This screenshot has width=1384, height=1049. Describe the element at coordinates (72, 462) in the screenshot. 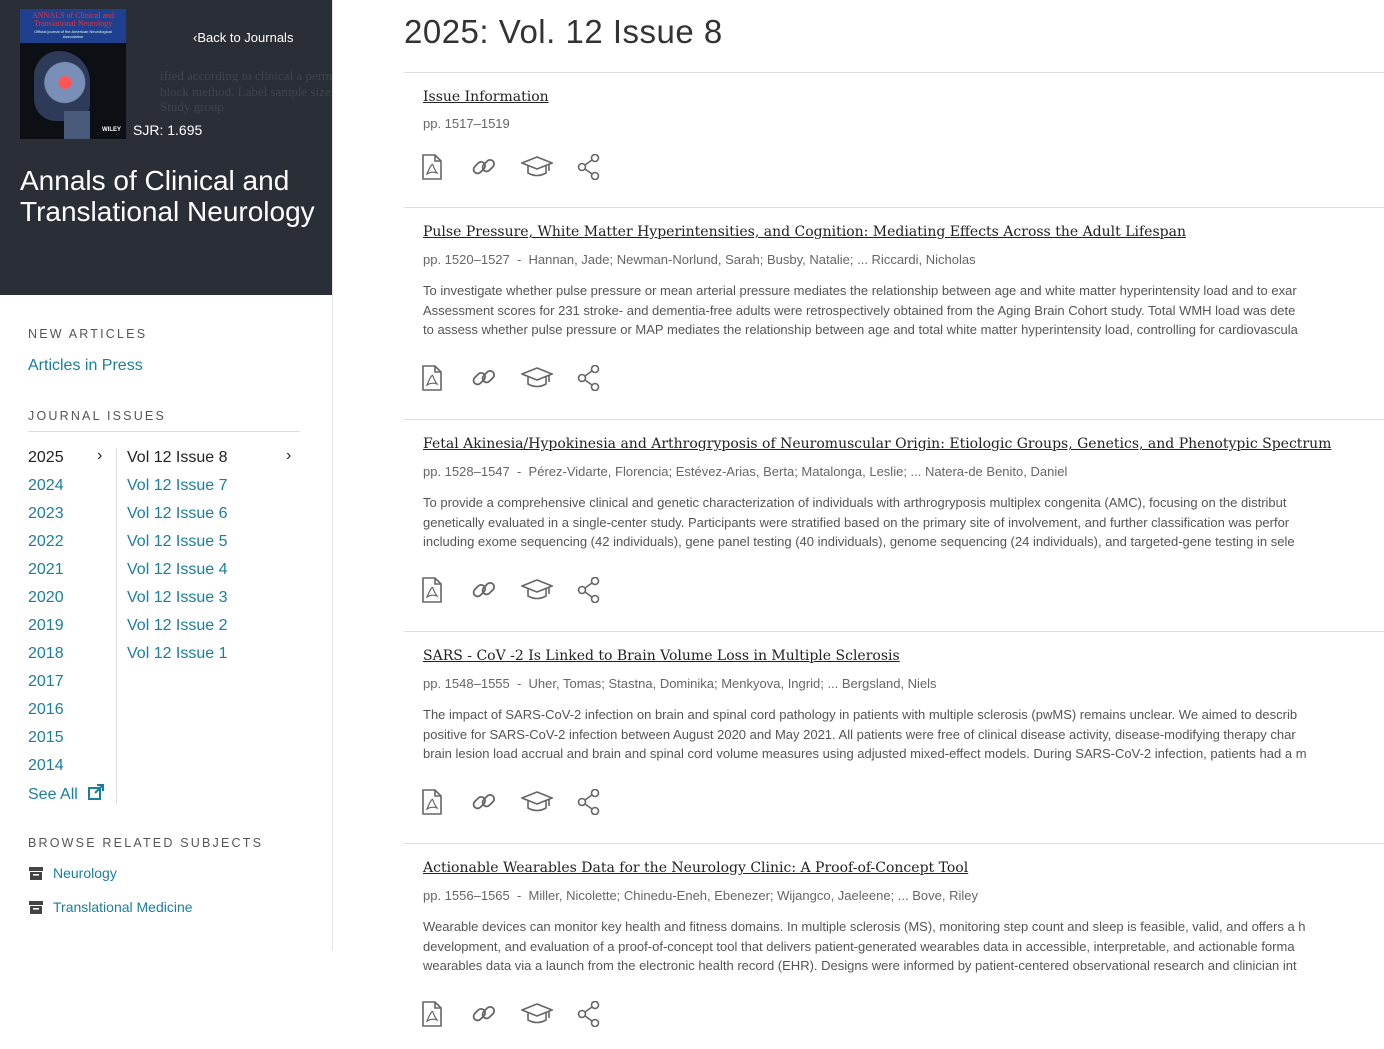

I see `year-item-2025: 2025` at that location.